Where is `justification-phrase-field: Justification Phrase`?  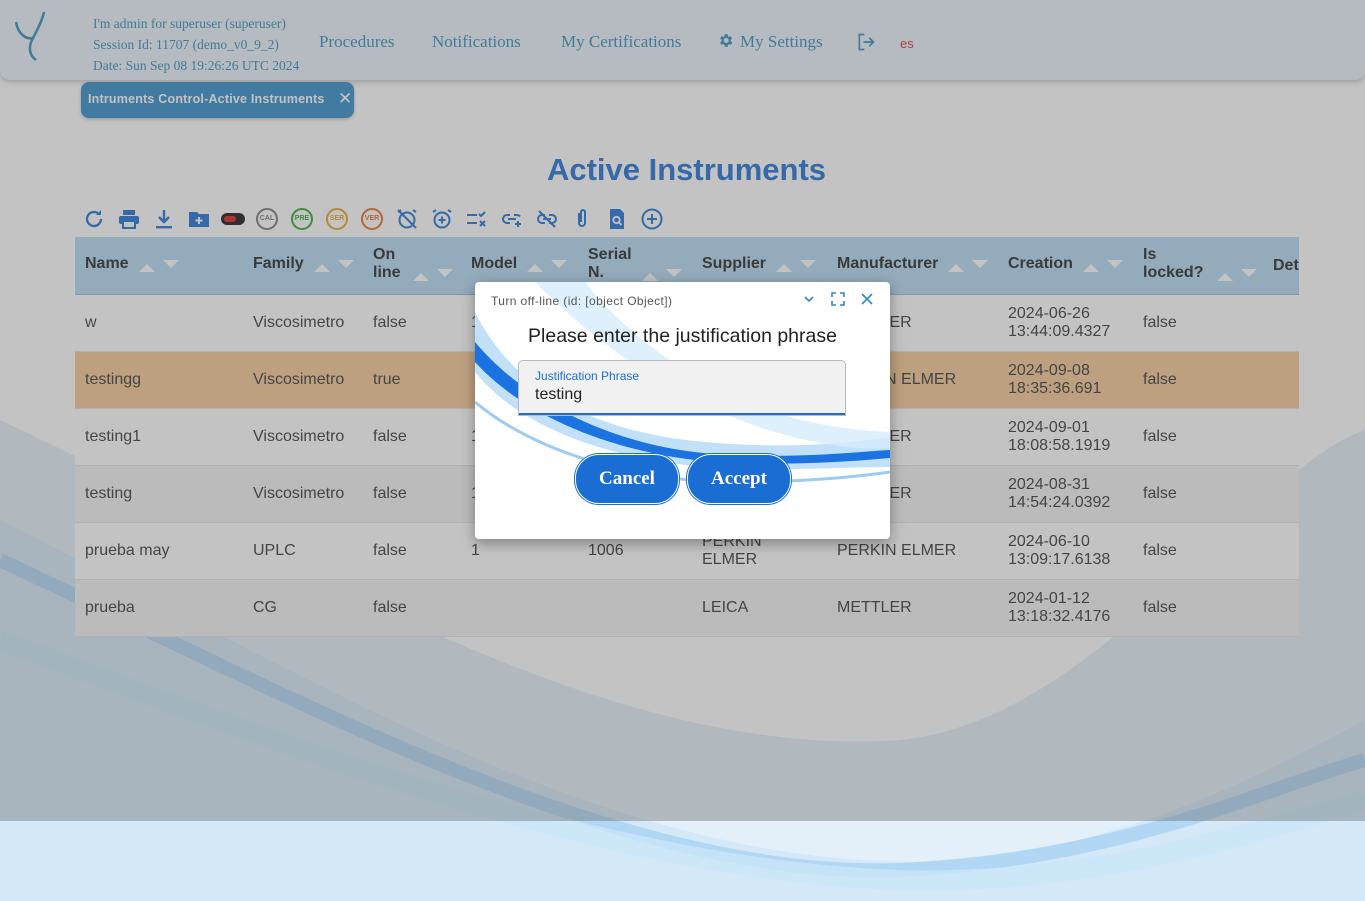 justification-phrase-field: Justification Phrase is located at coordinates (682, 388).